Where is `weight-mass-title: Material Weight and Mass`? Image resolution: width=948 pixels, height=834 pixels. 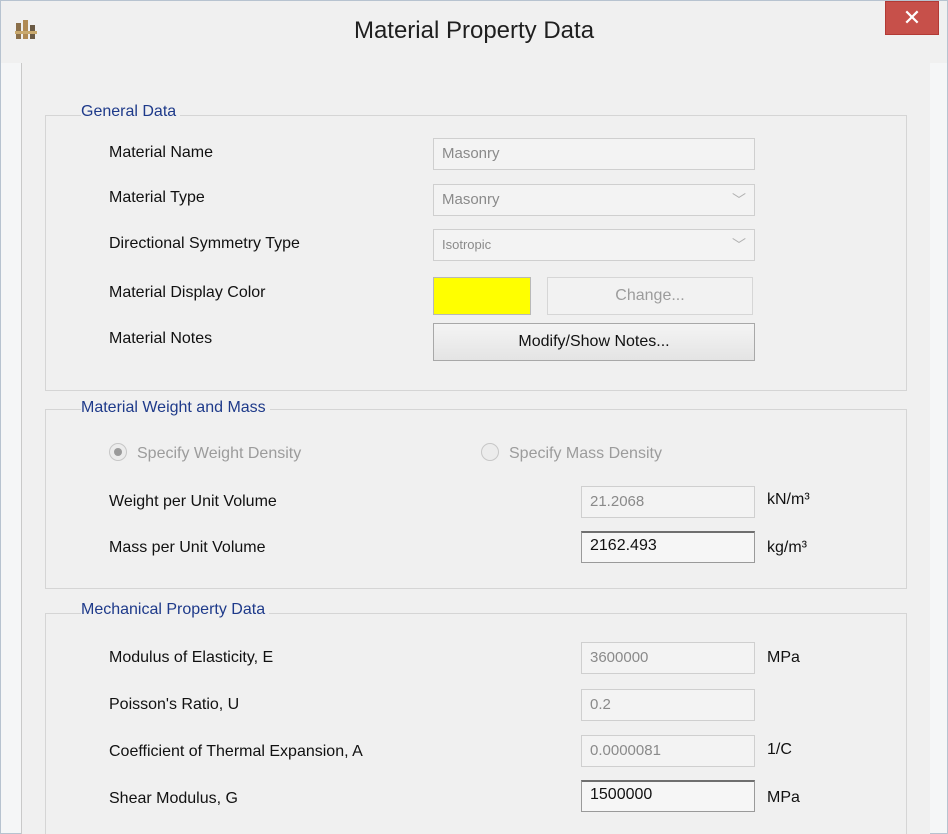
weight-mass-title: Material Weight and Mass is located at coordinates (175, 408).